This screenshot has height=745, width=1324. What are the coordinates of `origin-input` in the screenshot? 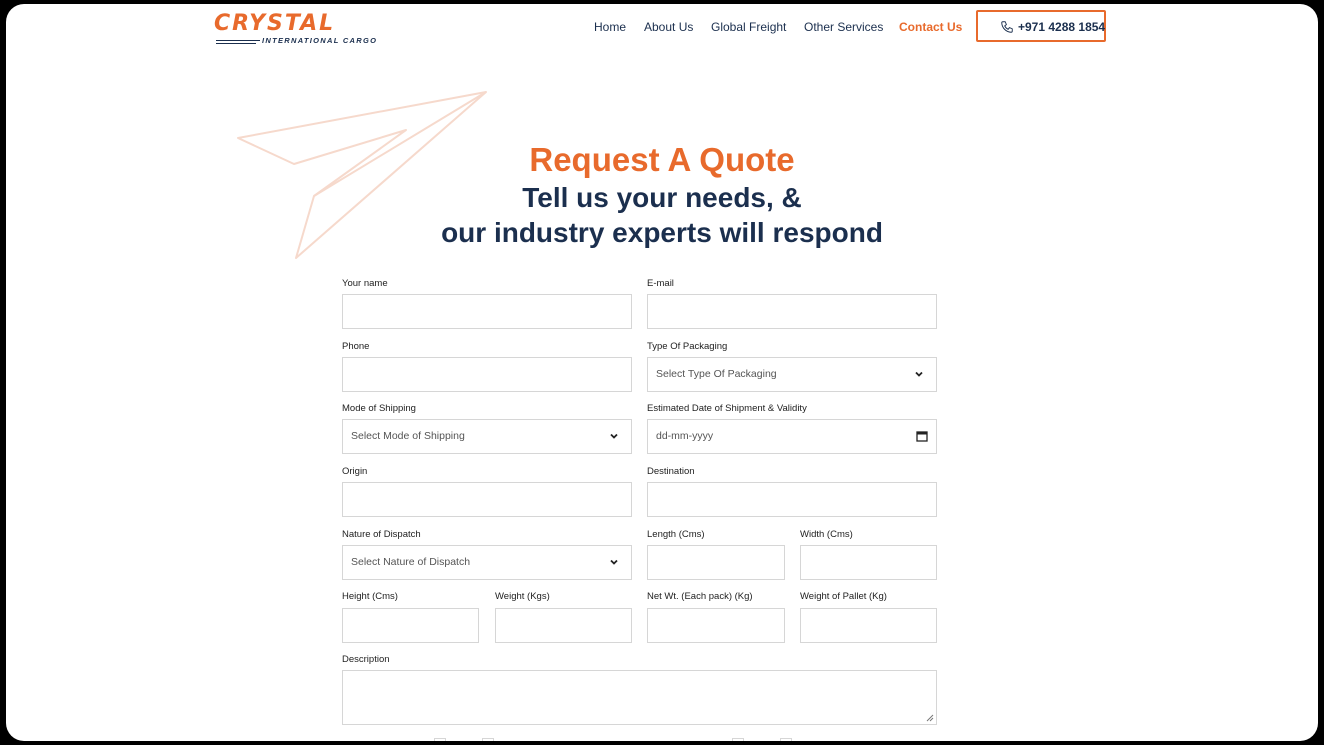 It's located at (487, 499).